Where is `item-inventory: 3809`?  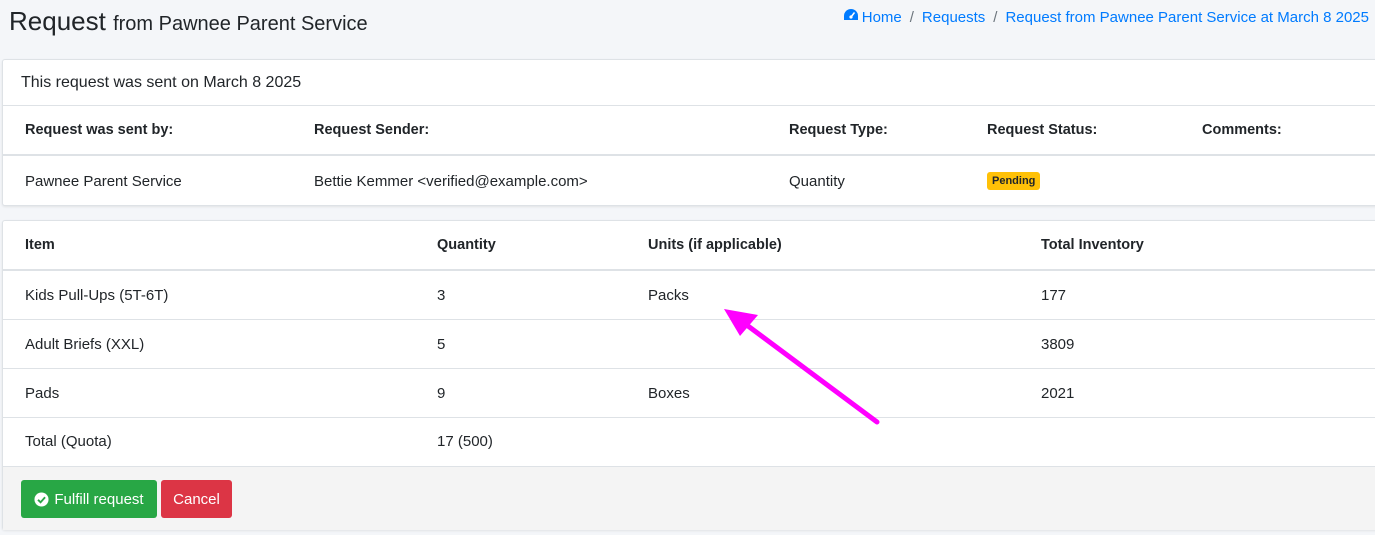 item-inventory: 3809 is located at coordinates (1058, 344).